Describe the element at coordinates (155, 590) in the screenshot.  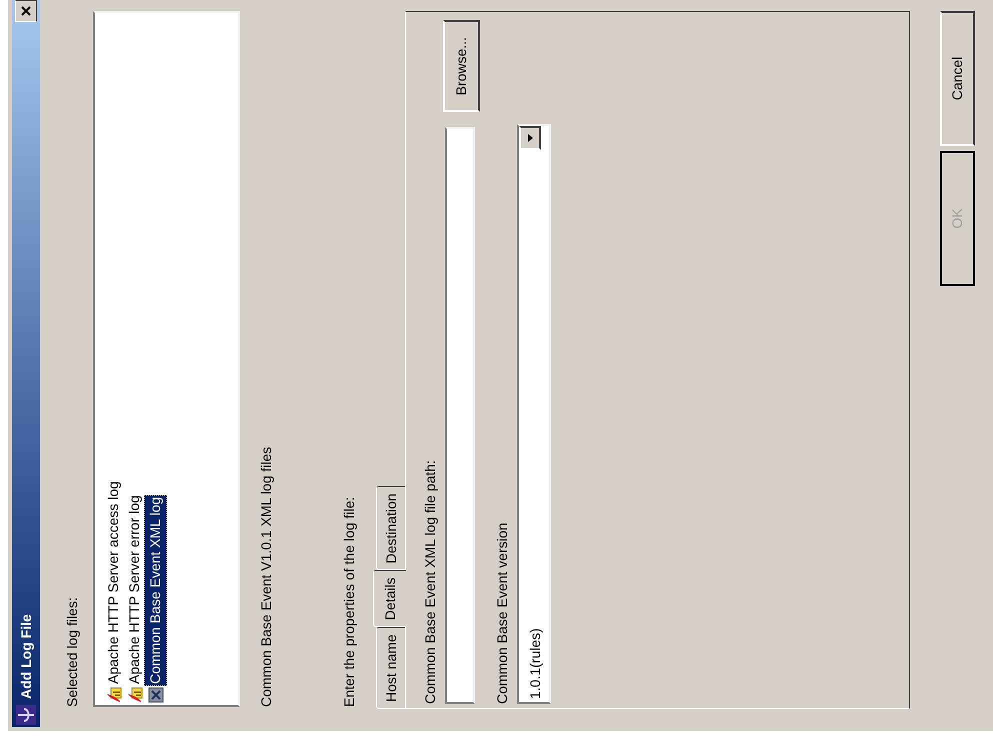
I see `list-item: Common Base Event XML log` at that location.